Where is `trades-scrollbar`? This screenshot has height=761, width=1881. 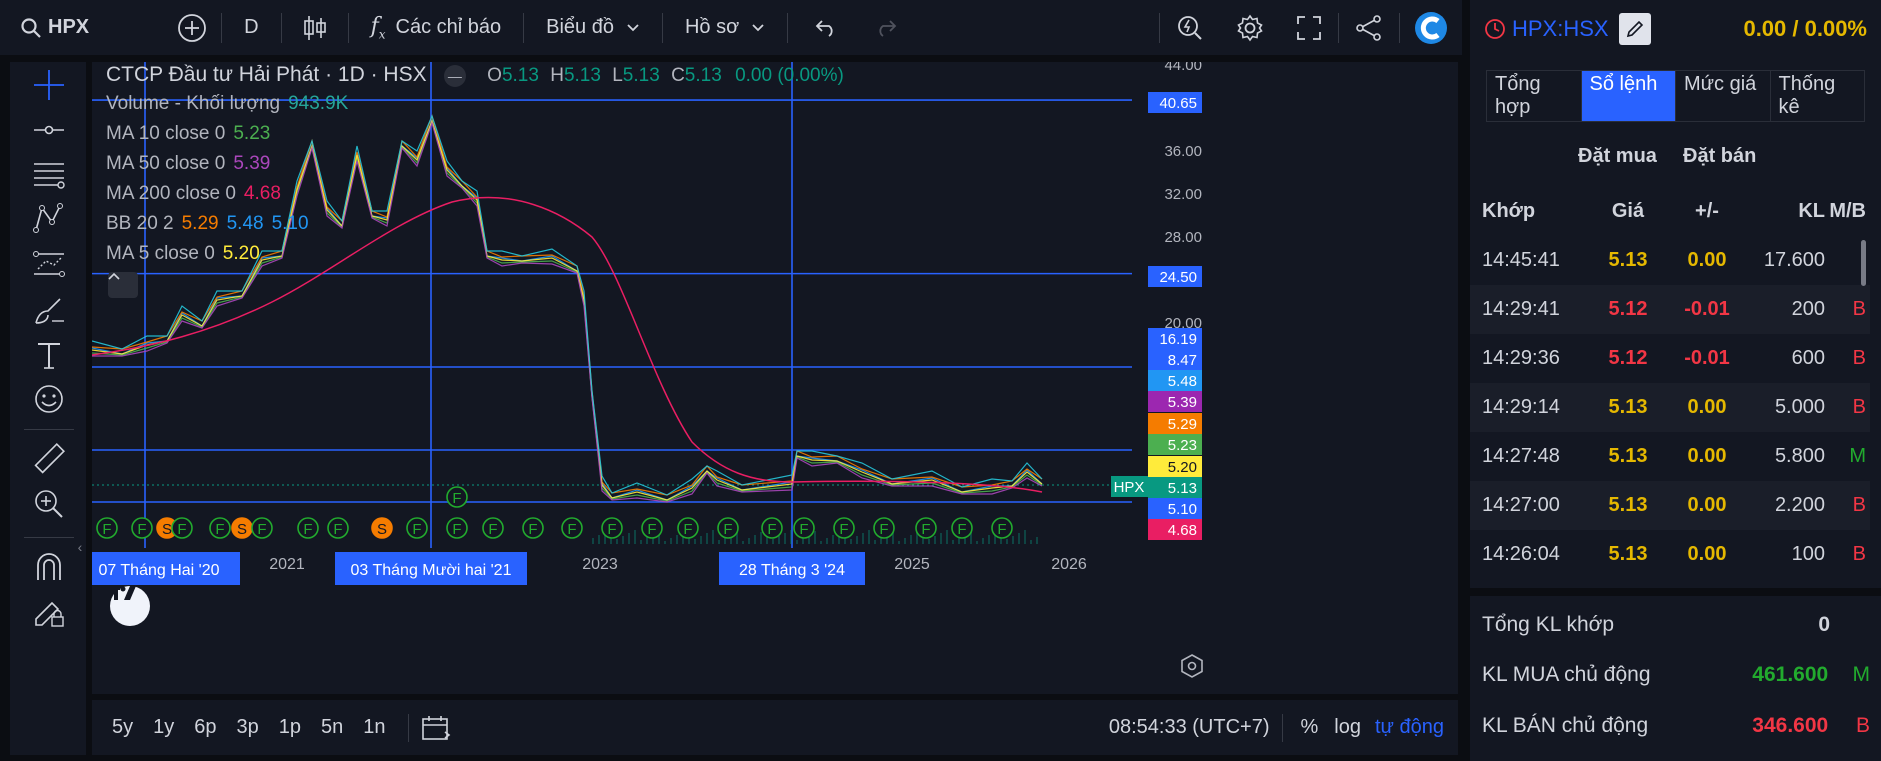
trades-scrollbar is located at coordinates (1863, 263).